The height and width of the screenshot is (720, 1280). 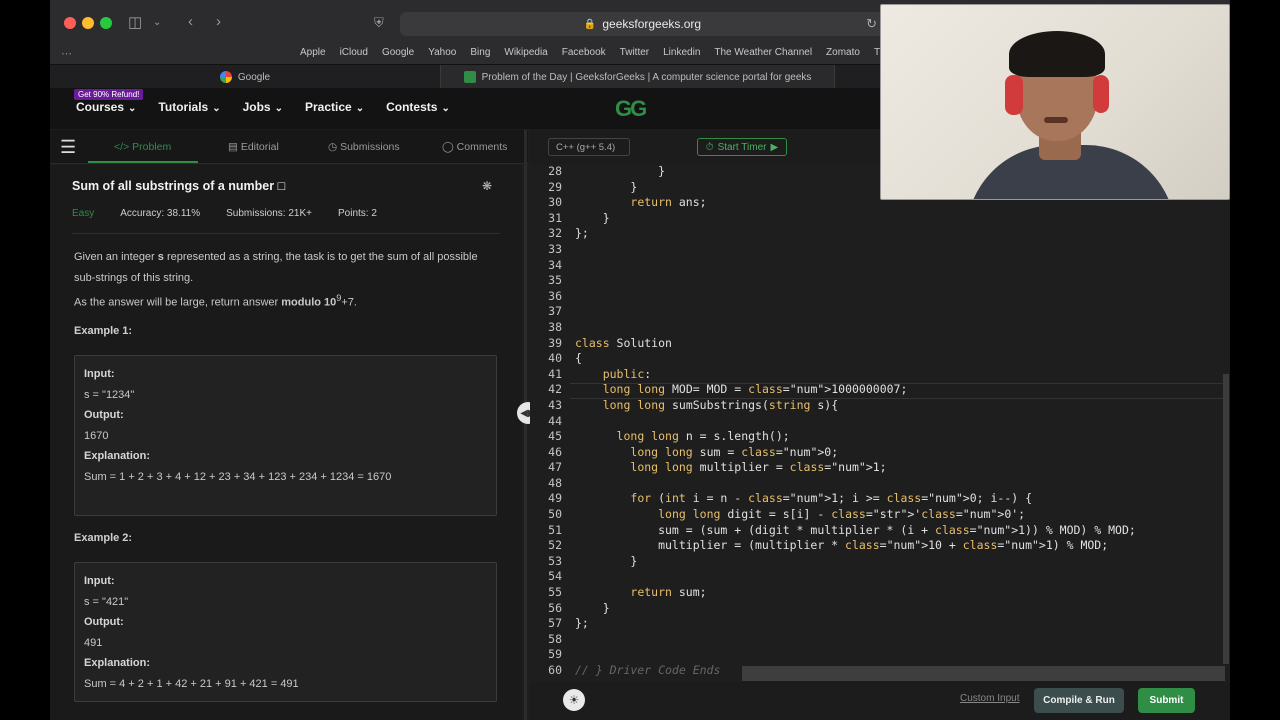 What do you see at coordinates (66, 53) in the screenshot?
I see `grid-icon: ⋯` at bounding box center [66, 53].